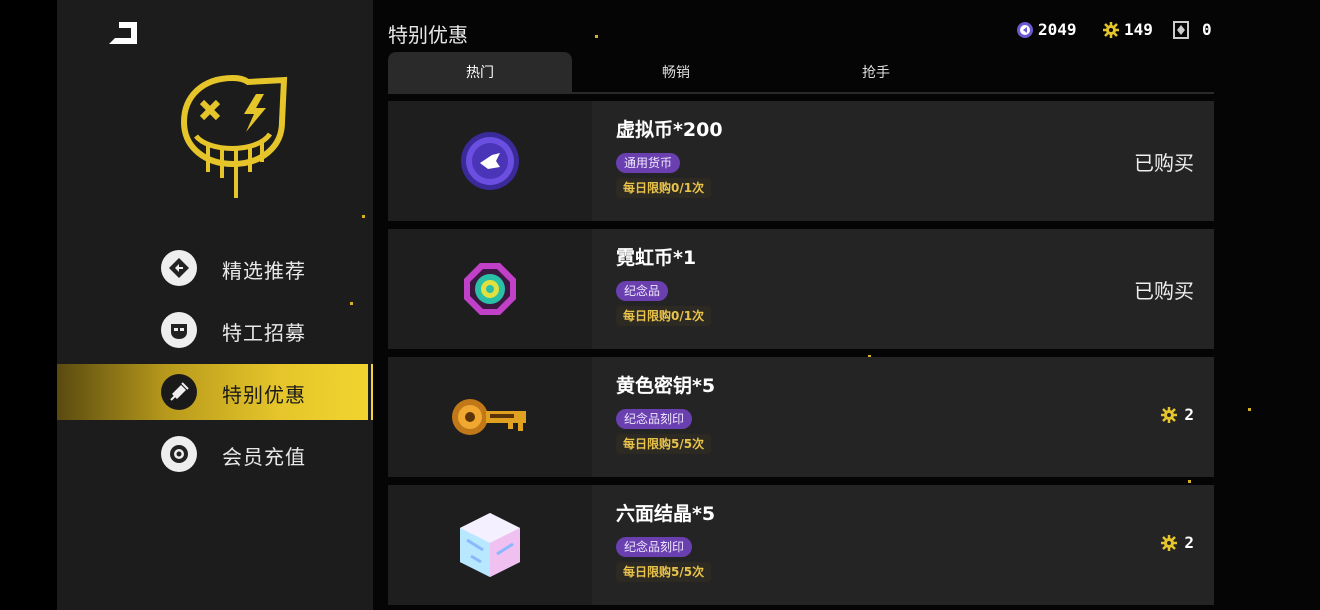 This screenshot has width=1320, height=610. Describe the element at coordinates (1207, 29) in the screenshot. I see `currency-cards-value: 0` at that location.